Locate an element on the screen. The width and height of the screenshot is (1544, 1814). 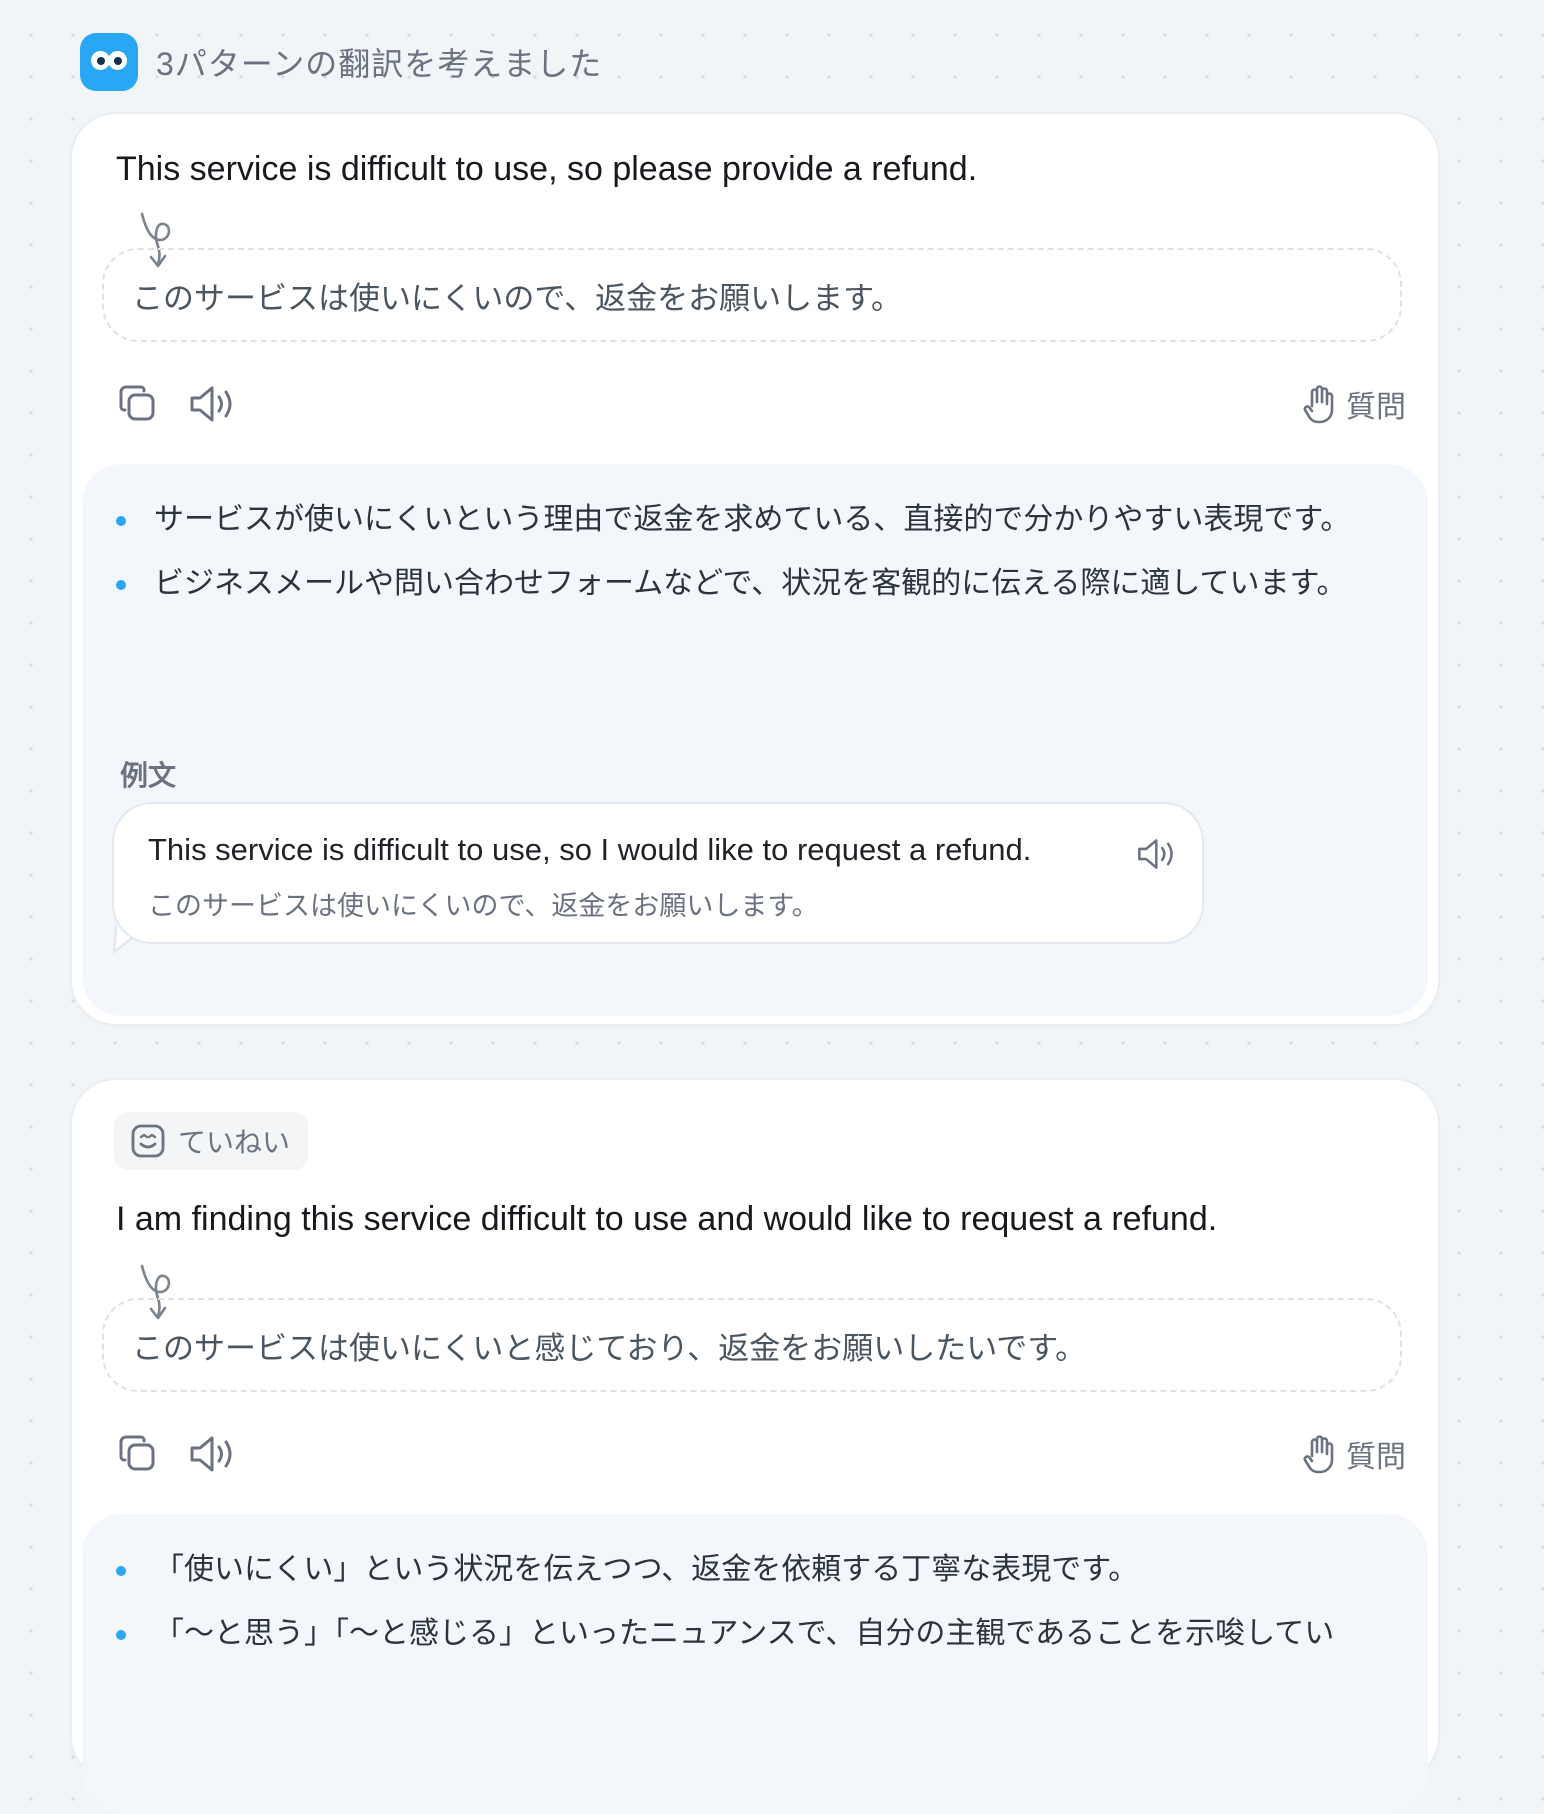
translation-japanese: このサービスは使いにくいので、返金をお願いします。 is located at coordinates (752, 295).